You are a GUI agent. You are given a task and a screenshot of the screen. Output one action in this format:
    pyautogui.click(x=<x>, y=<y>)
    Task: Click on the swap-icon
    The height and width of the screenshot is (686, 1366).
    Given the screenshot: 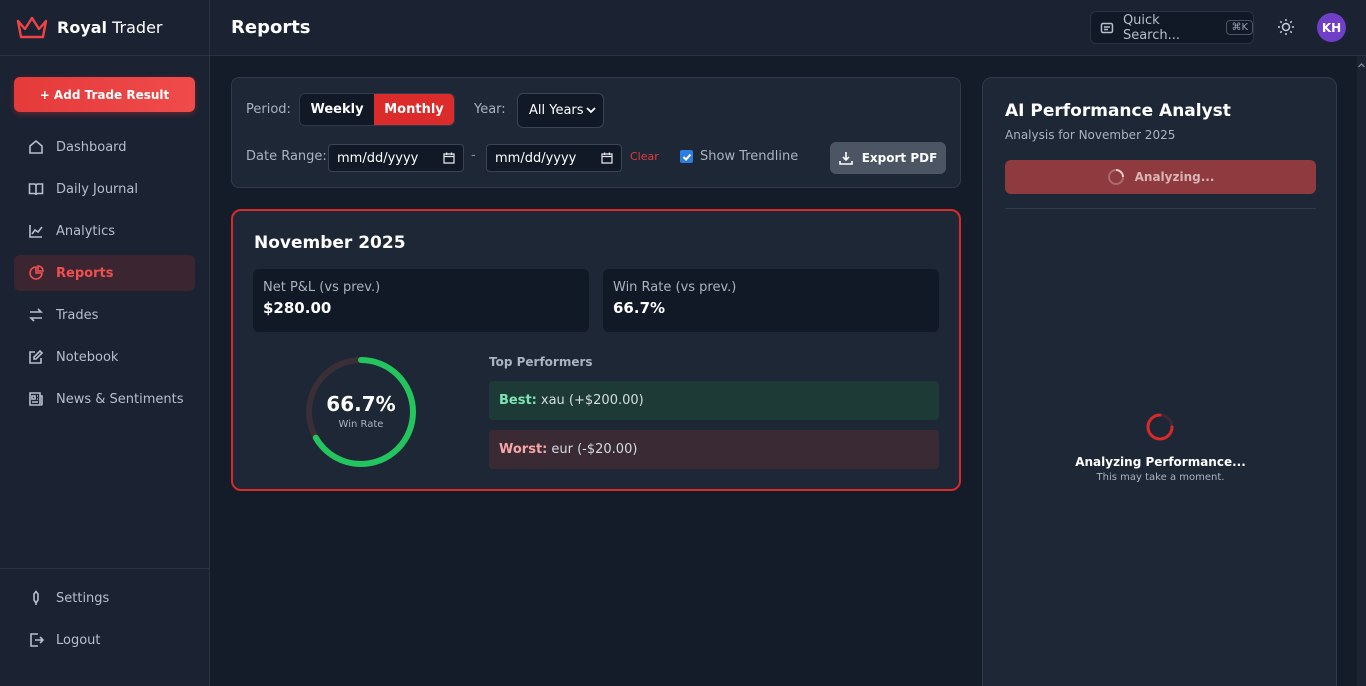 What is the action you would take?
    pyautogui.click(x=36, y=315)
    